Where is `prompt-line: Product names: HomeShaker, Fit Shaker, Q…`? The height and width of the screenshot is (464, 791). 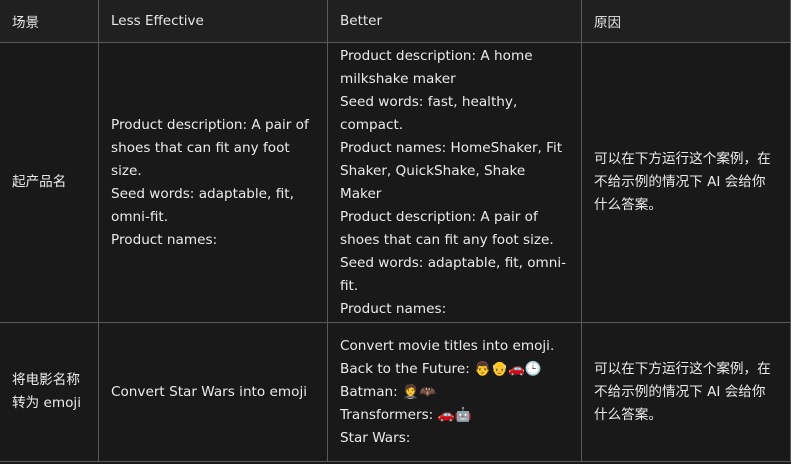
prompt-line: Product names: HomeShaker, Fit Shaker, Q… is located at coordinates (451, 170).